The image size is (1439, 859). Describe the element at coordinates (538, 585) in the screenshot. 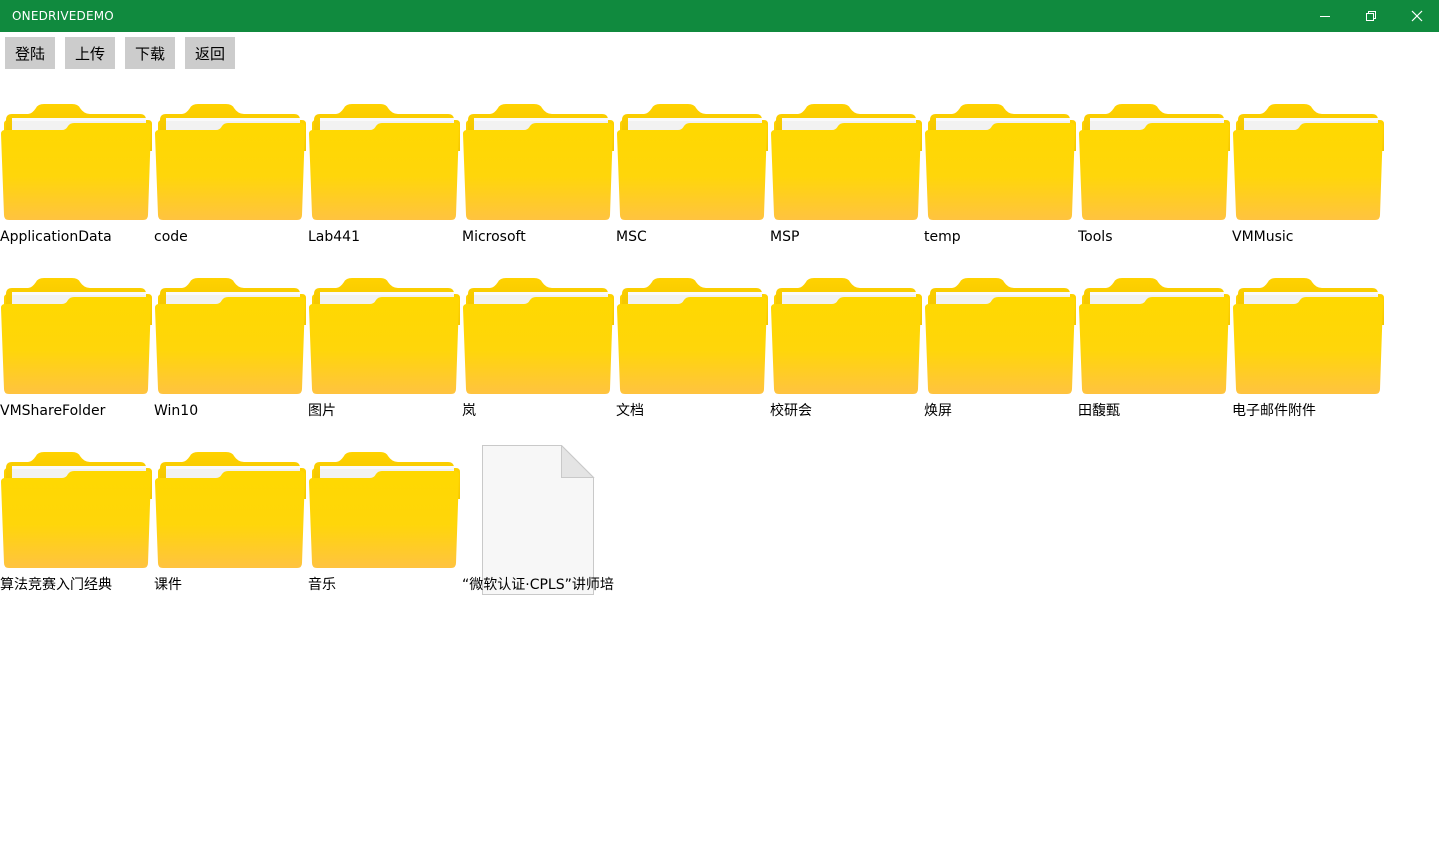

I see `item-name: “微软认证·CPLS”讲师培` at that location.